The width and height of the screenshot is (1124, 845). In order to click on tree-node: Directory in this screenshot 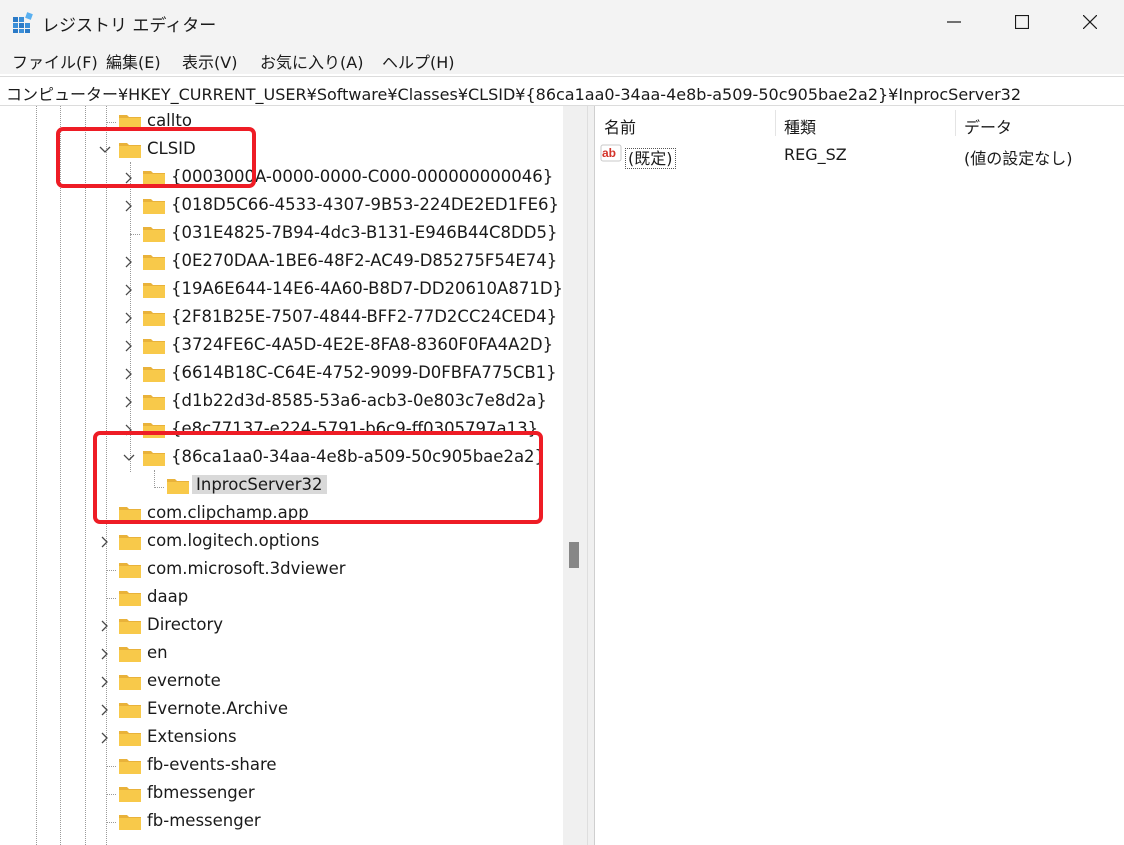, I will do `click(280, 626)`.